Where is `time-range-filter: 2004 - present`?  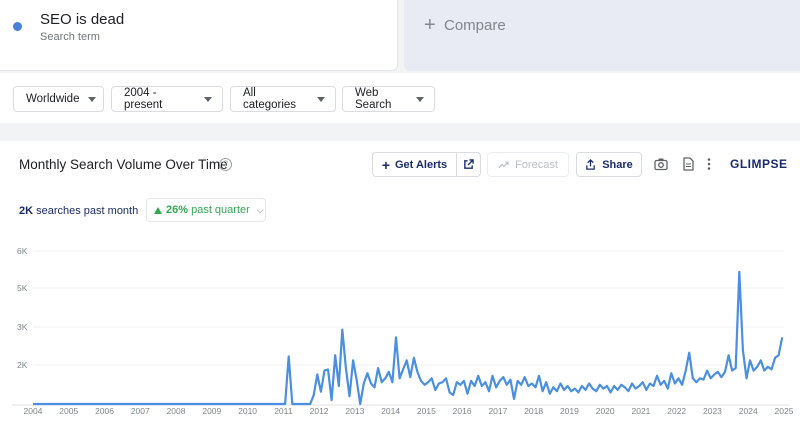
time-range-filter: 2004 - present is located at coordinates (167, 99).